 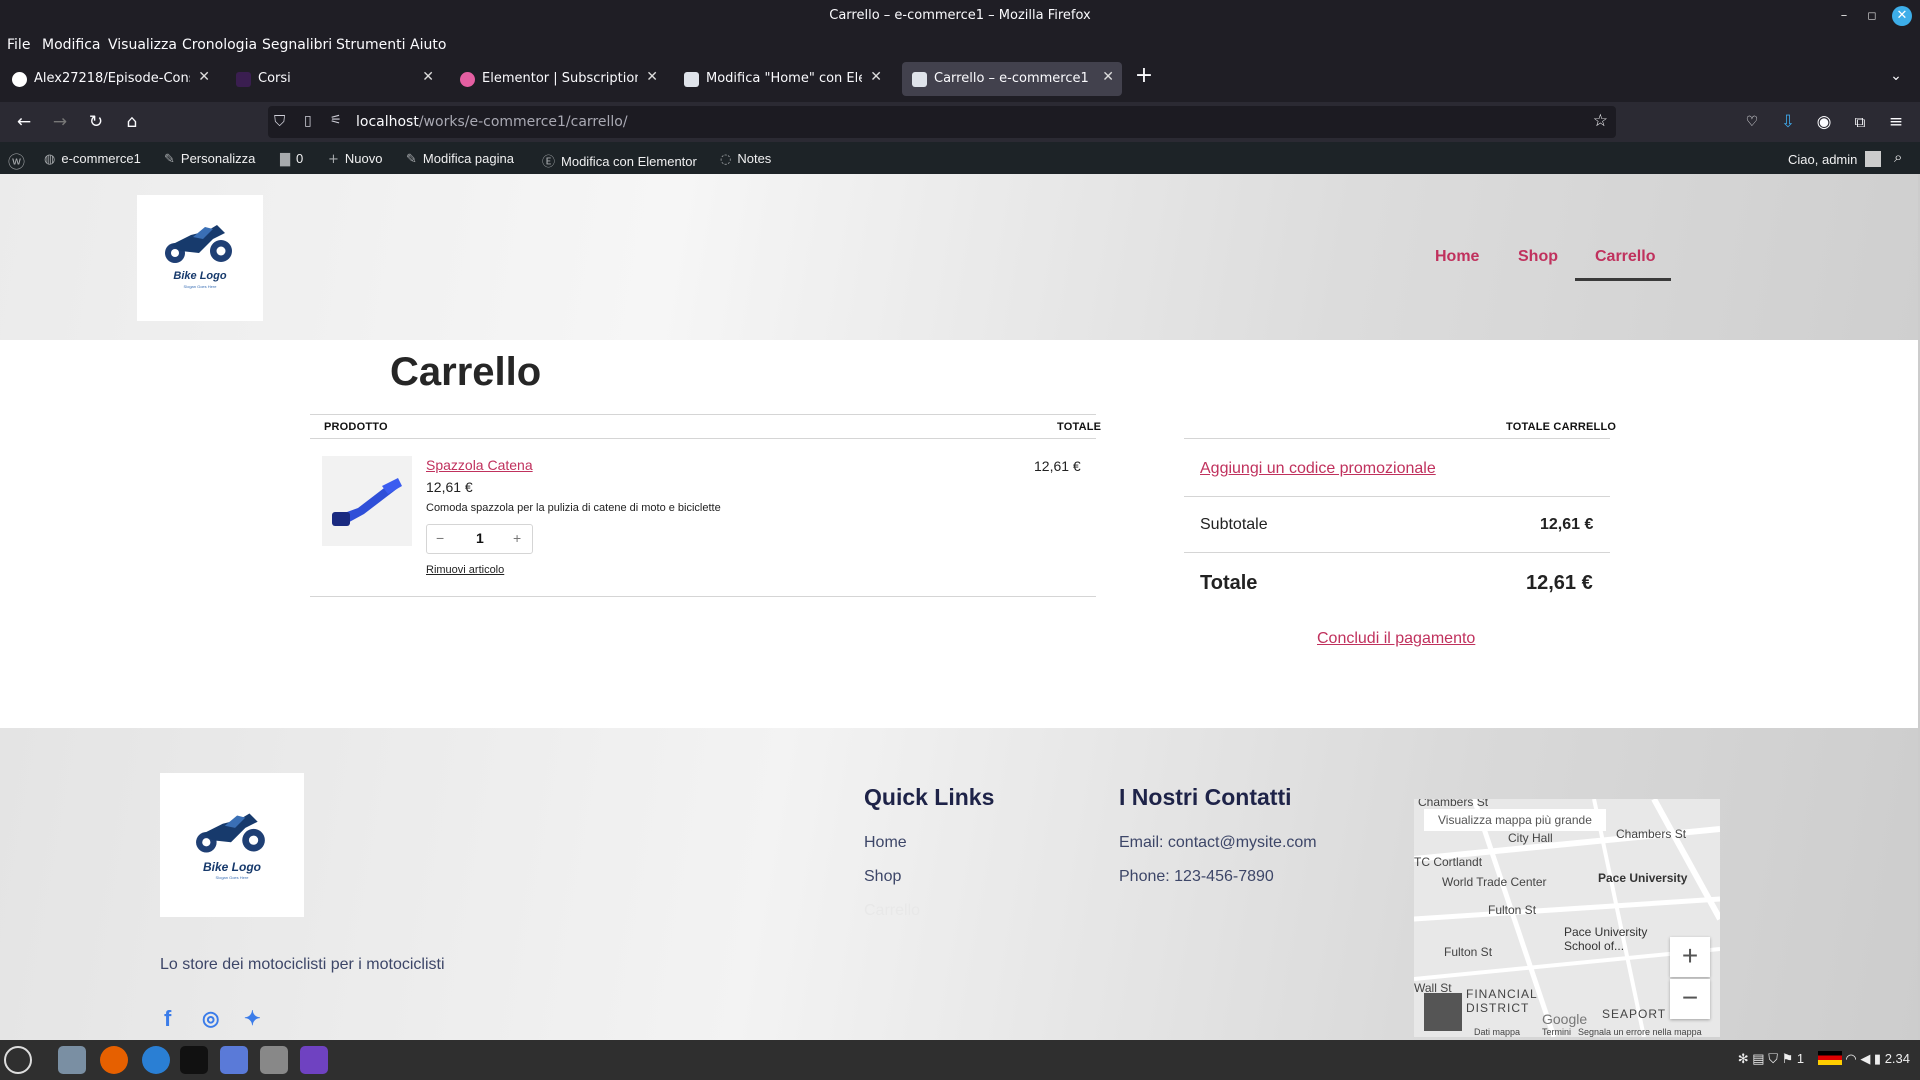 I want to click on twitter-icon: ✦, so click(x=252, y=1018).